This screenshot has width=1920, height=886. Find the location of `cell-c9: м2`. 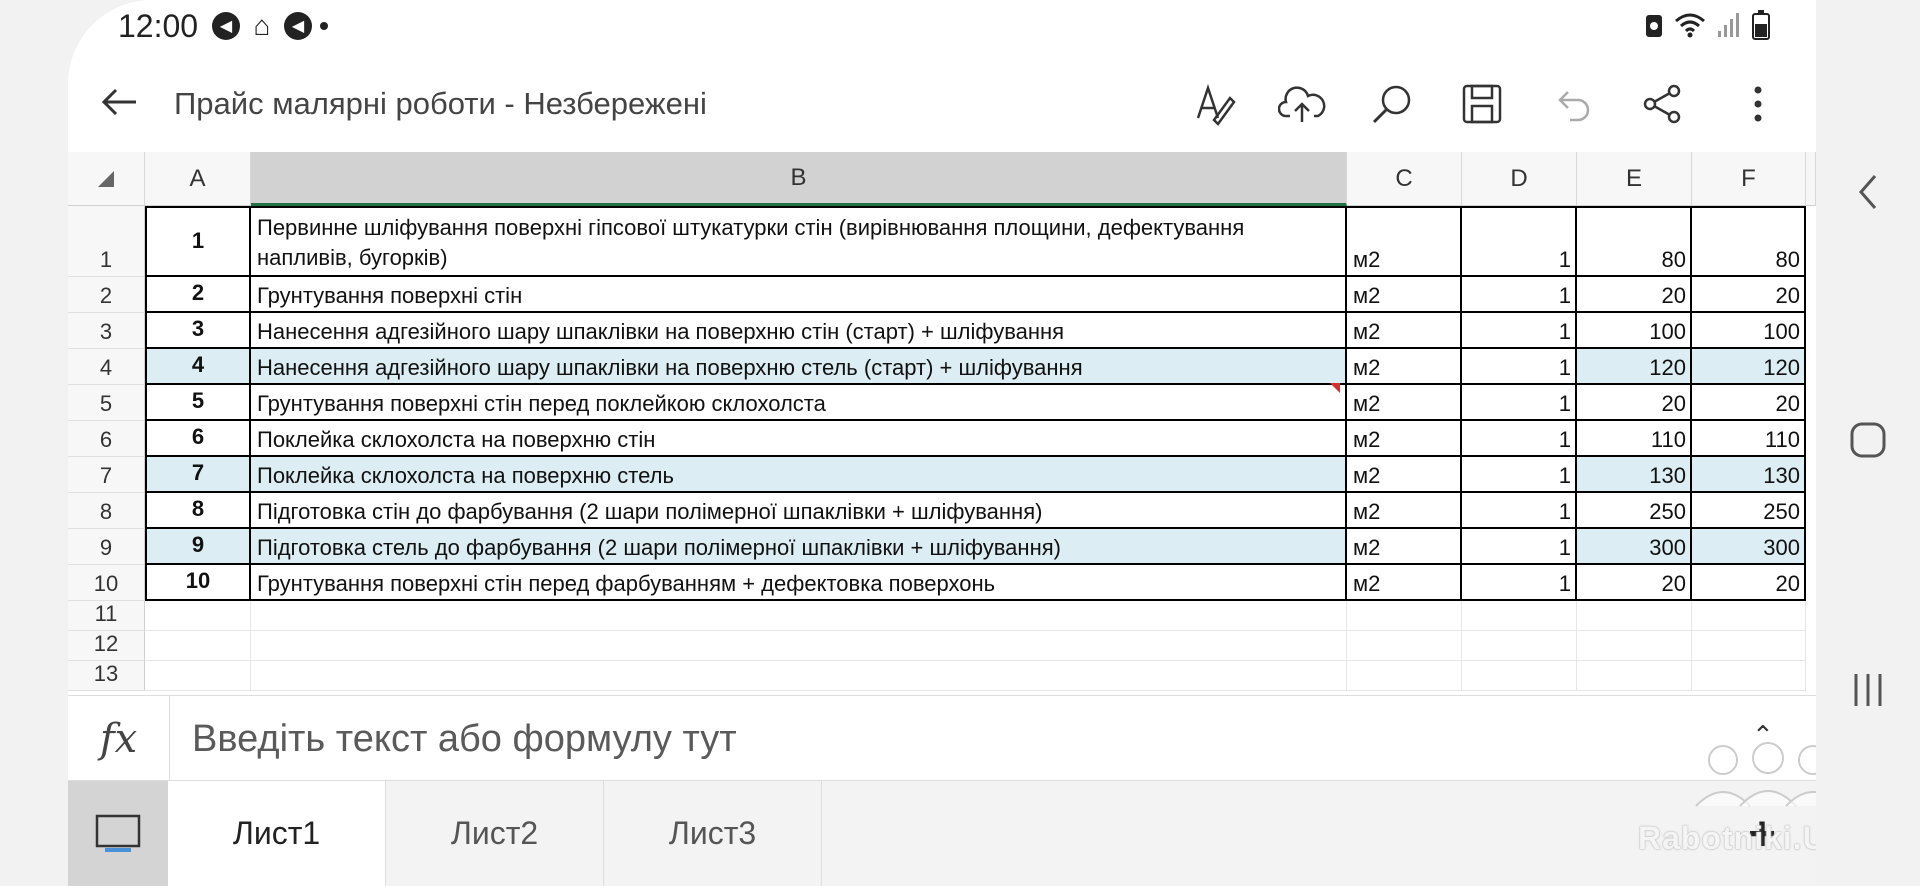

cell-c9: м2 is located at coordinates (1404, 547).